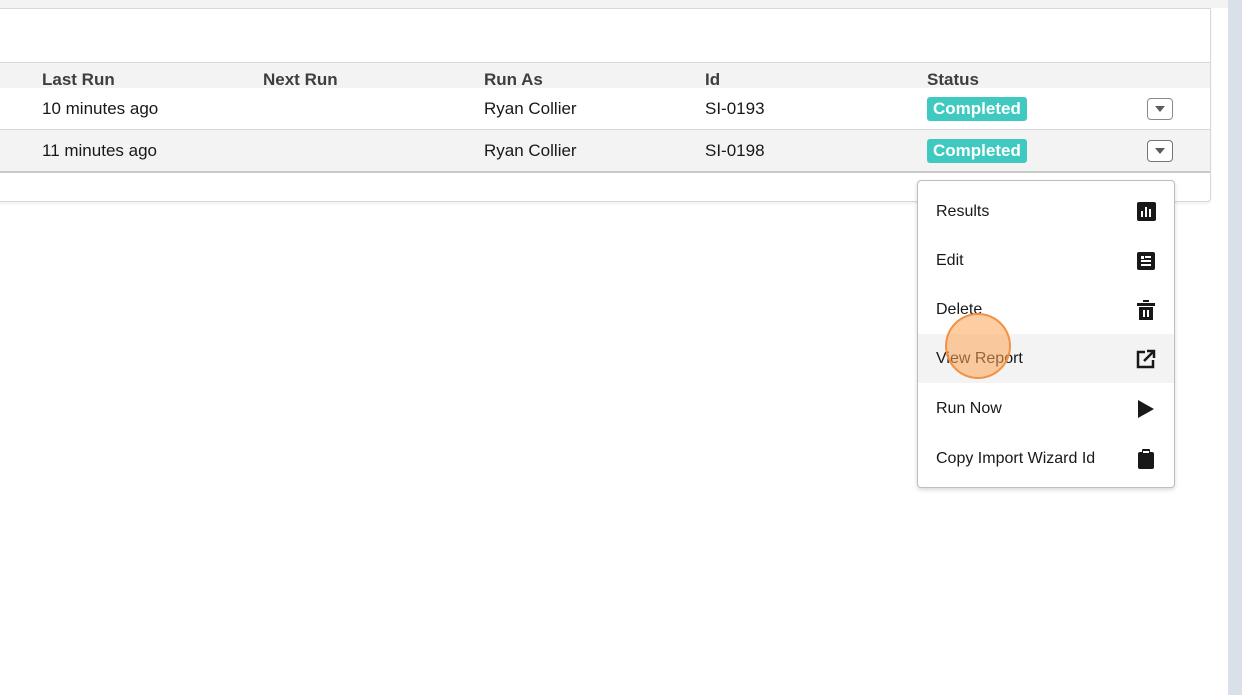  I want to click on clipboard-icon, so click(1146, 458).